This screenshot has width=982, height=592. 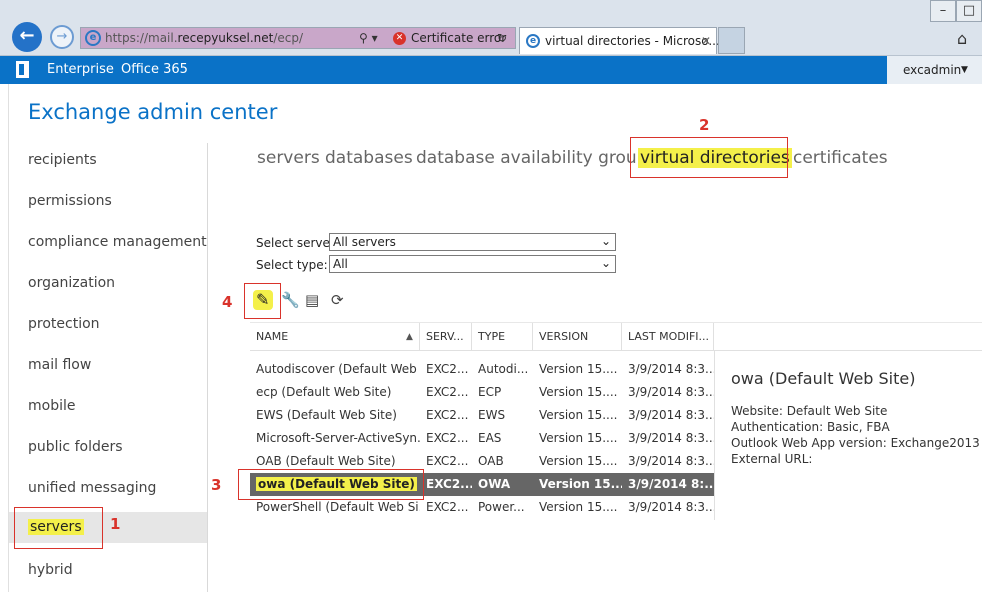 What do you see at coordinates (108, 277) in the screenshot?
I see `nav-item-organization: organization` at bounding box center [108, 277].